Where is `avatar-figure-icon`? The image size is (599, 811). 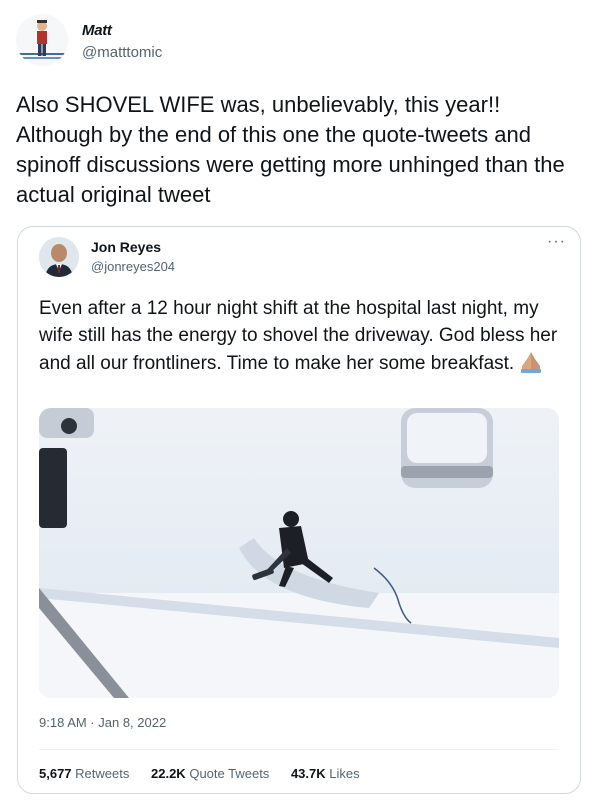 avatar-figure-icon is located at coordinates (42, 40).